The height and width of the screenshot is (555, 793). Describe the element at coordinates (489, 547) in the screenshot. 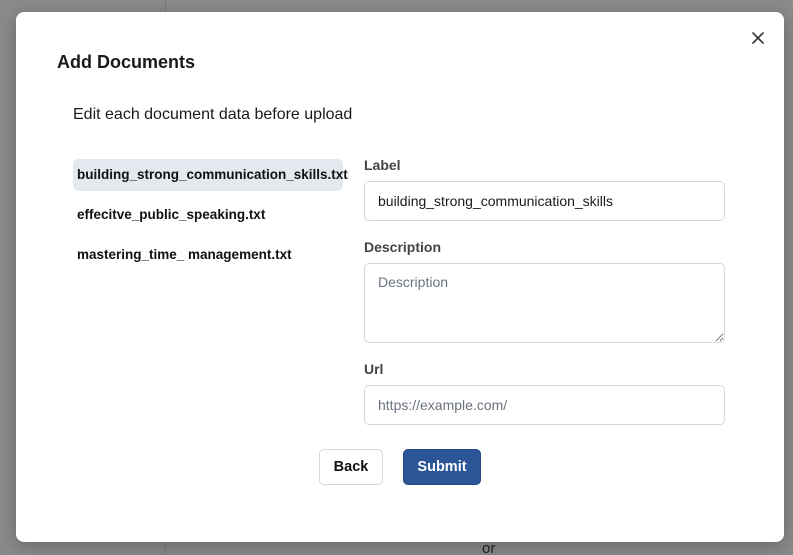

I see `backdrop-text: or` at that location.